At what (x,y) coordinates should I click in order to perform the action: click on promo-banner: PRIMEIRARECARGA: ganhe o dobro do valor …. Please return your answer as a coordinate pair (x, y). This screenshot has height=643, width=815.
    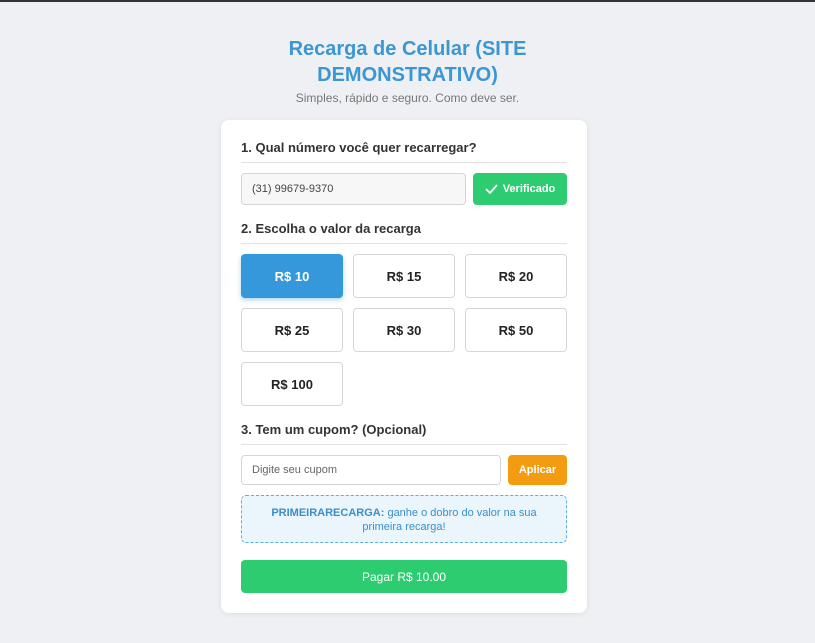
    Looking at the image, I should click on (404, 519).